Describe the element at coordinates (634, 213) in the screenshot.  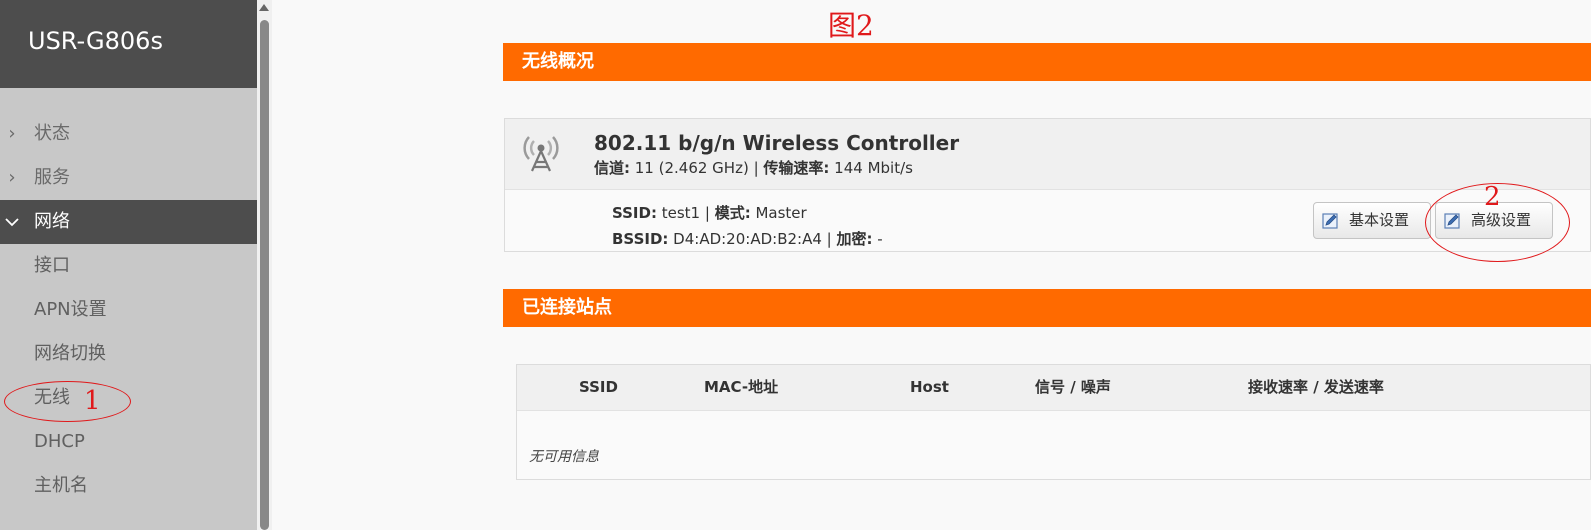
I see `ssid-label: SSID:` at that location.